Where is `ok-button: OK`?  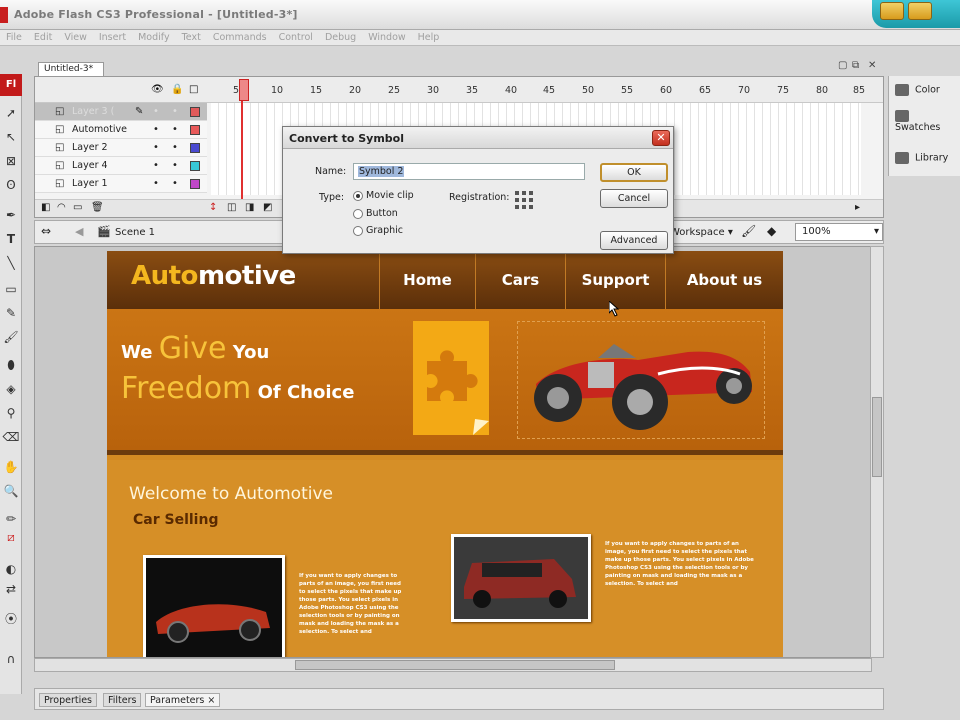 ok-button: OK is located at coordinates (634, 172).